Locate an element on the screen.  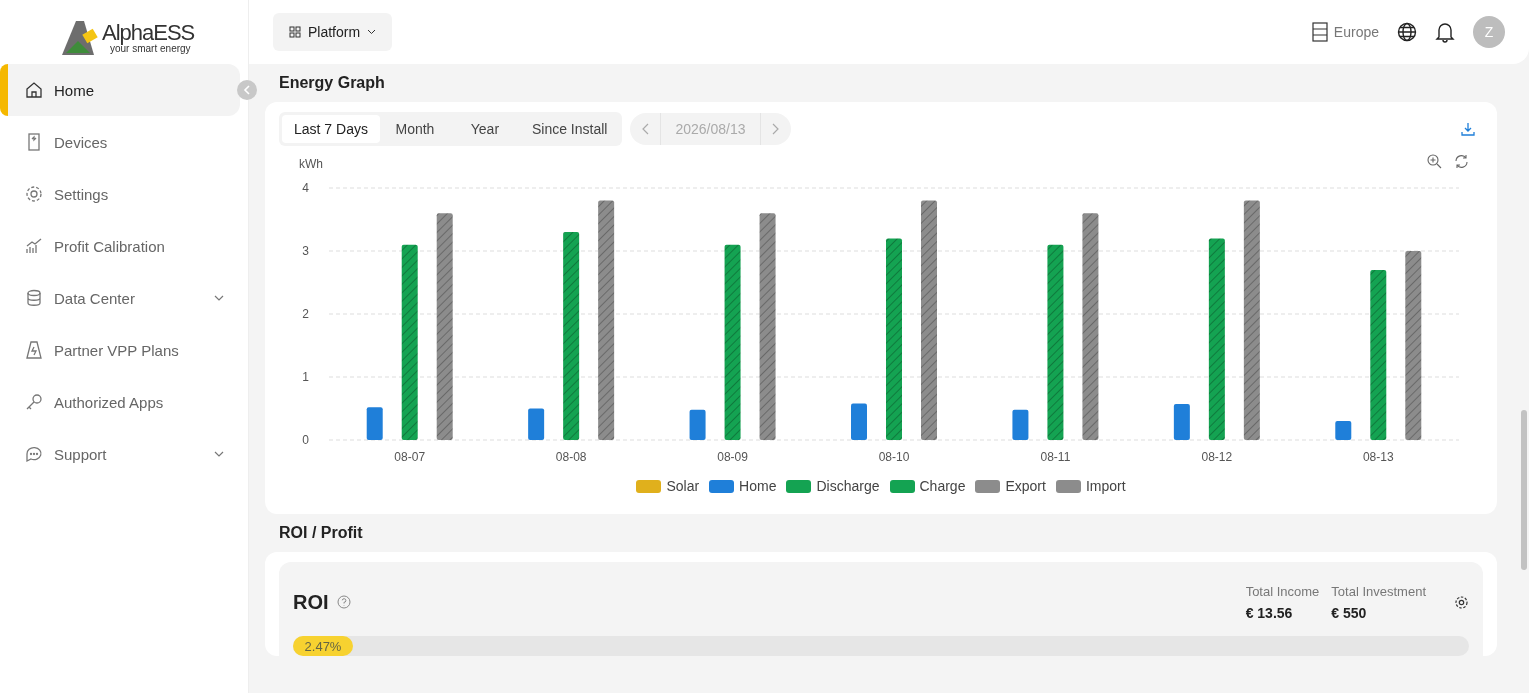
legend-item: Import is located at coordinates (1090, 486).